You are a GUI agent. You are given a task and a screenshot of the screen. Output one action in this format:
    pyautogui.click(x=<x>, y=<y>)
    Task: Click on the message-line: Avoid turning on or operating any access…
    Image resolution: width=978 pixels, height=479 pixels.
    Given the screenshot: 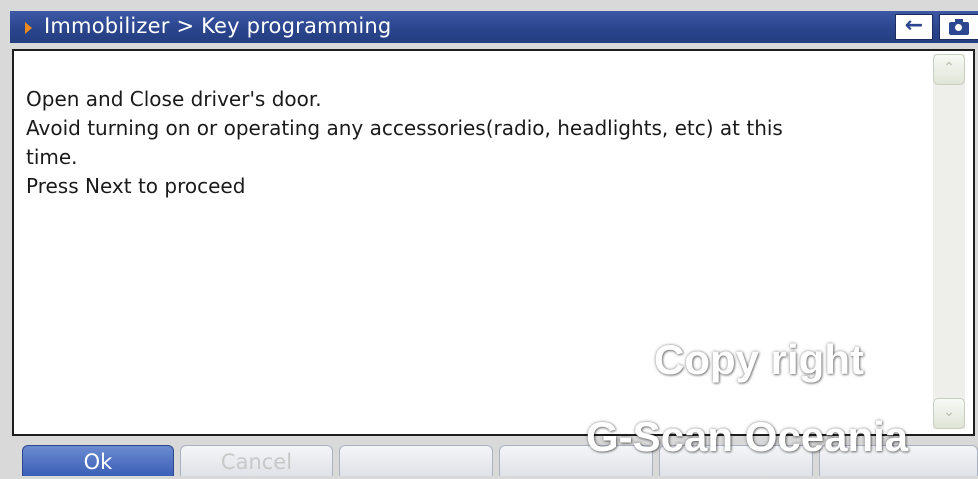 What is the action you would take?
    pyautogui.click(x=404, y=128)
    